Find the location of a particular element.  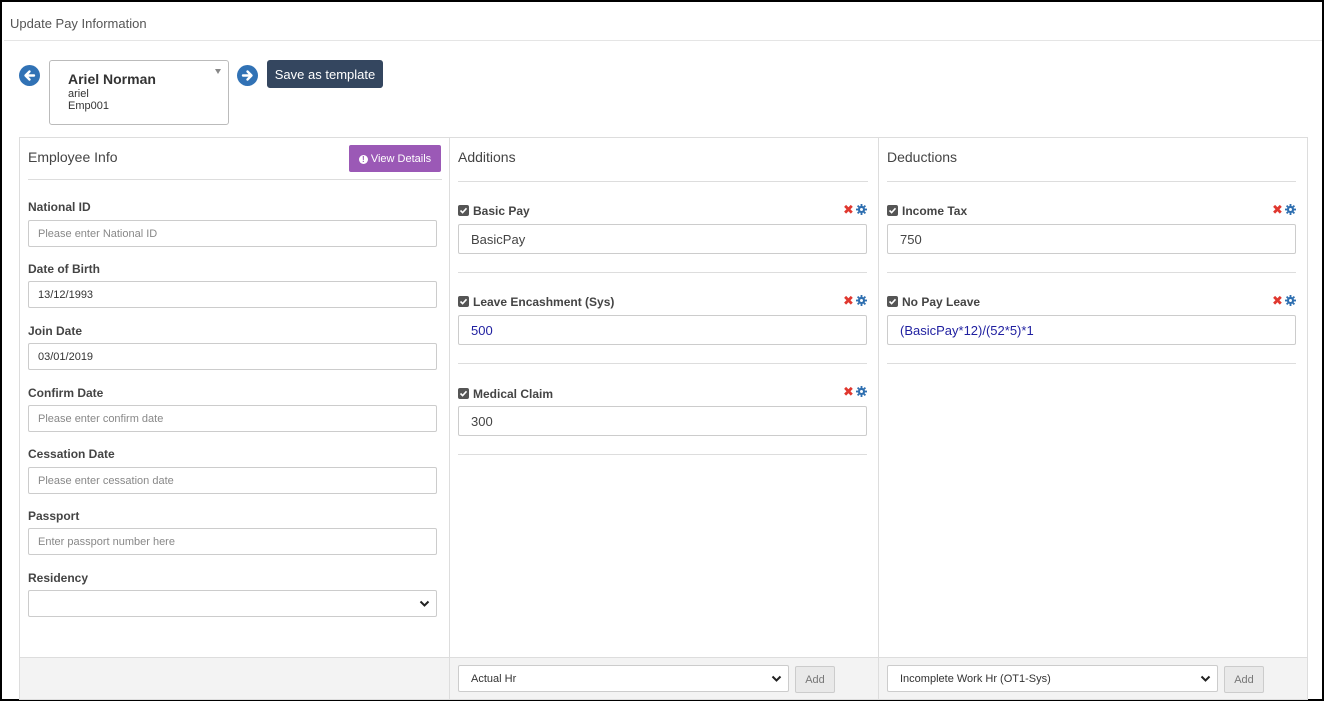

no-pay-leave-label: No Pay Leave is located at coordinates (941, 302).